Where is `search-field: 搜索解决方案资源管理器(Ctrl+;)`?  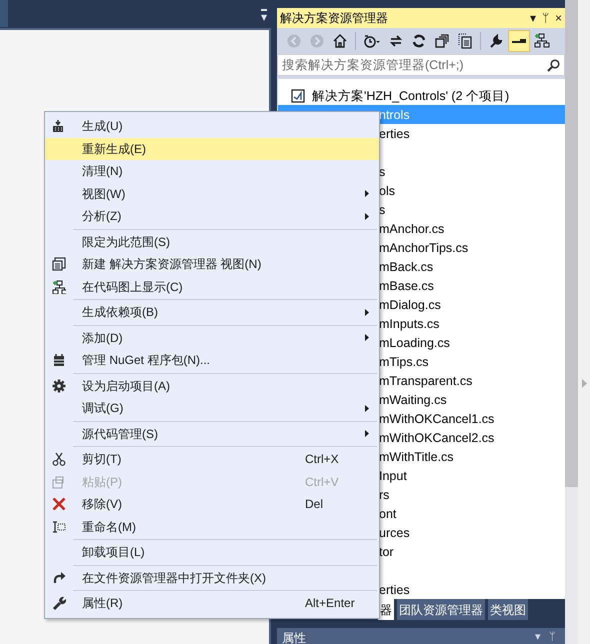
search-field: 搜索解决方案资源管理器(Ctrl+;) is located at coordinates (421, 65).